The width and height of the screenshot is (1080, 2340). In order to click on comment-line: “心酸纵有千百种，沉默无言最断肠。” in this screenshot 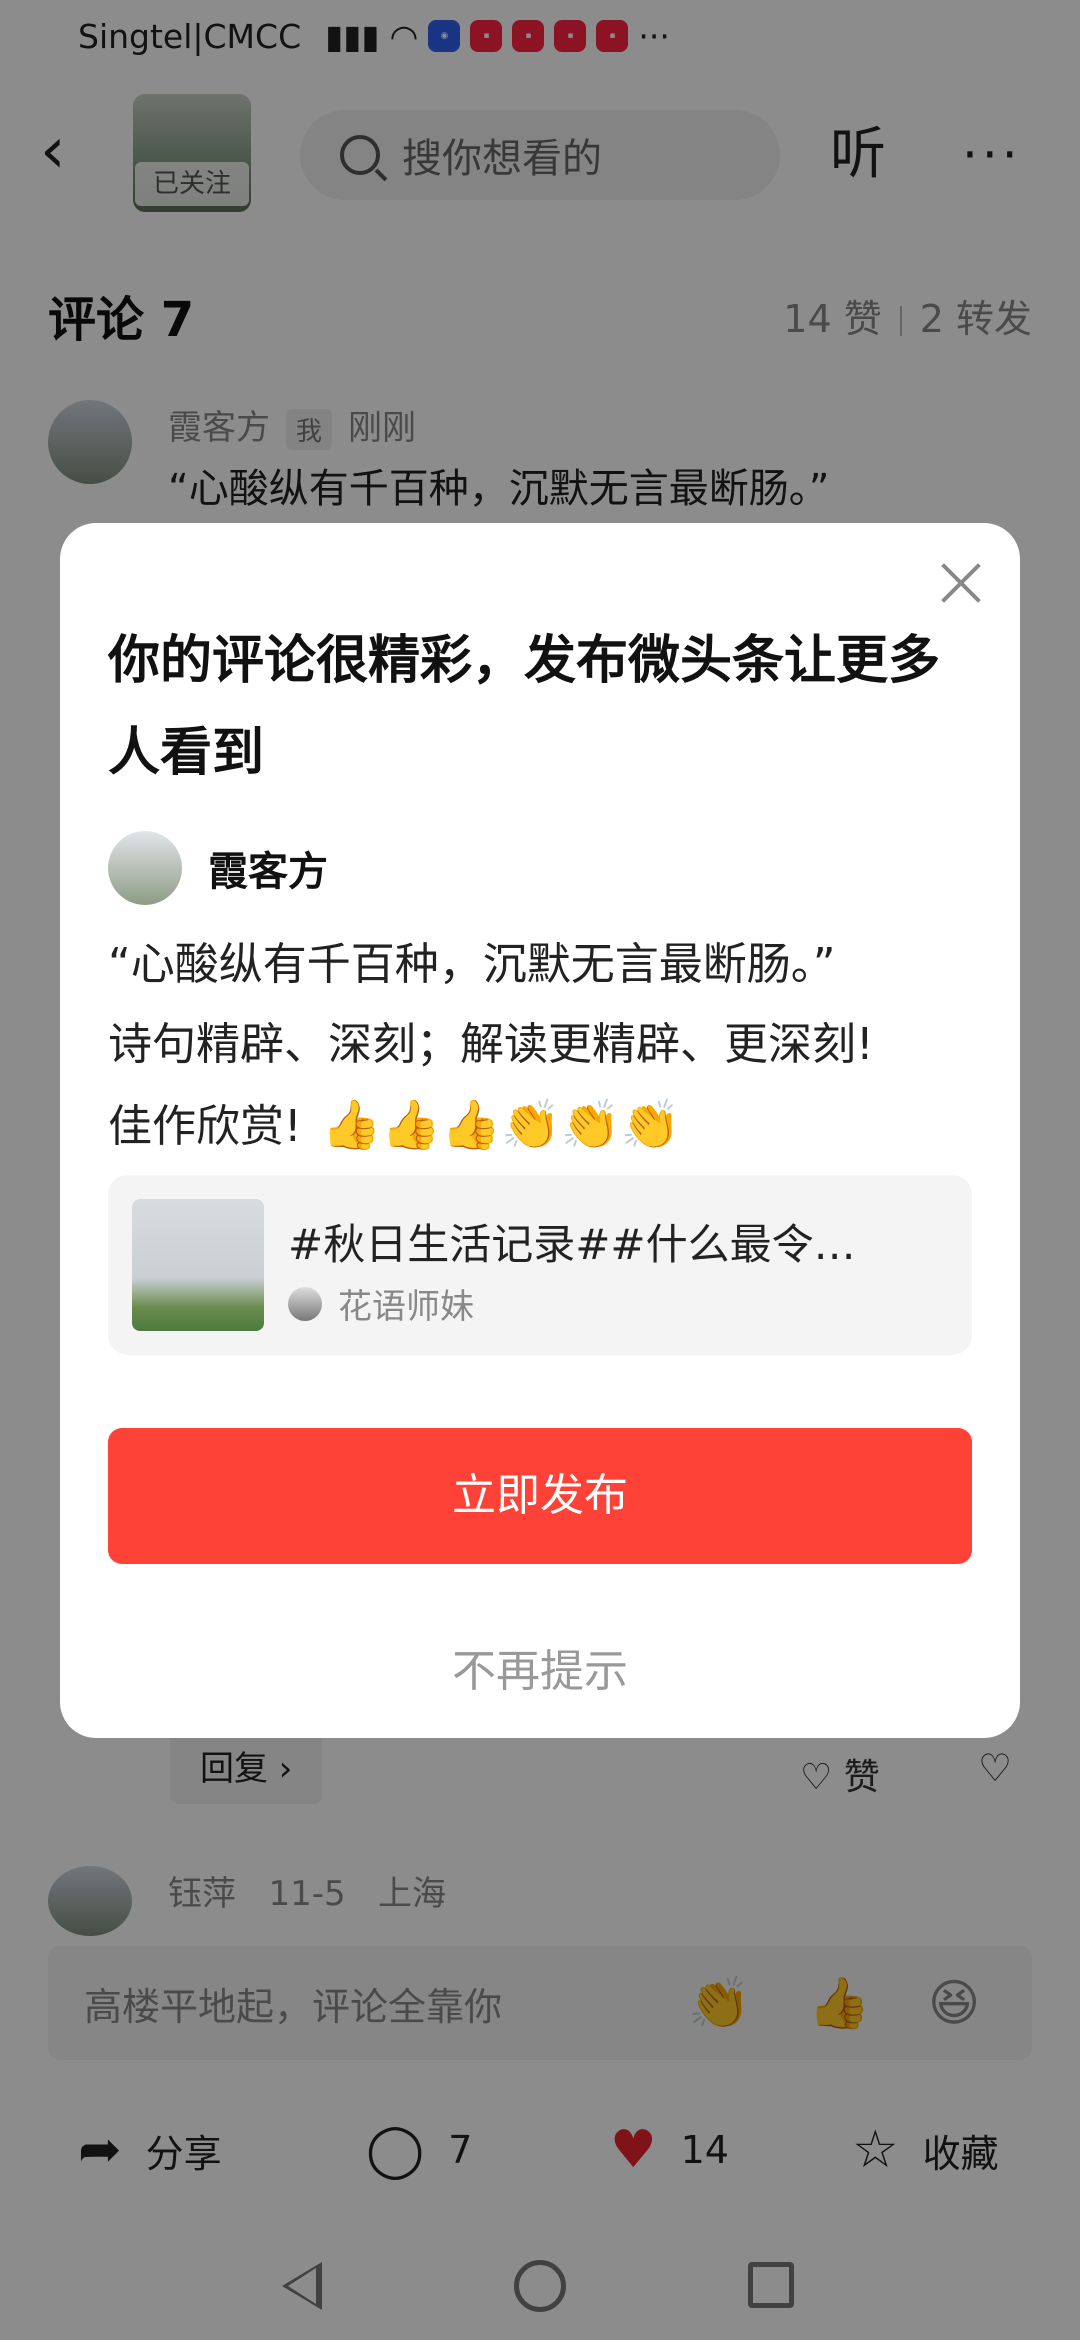, I will do `click(472, 964)`.